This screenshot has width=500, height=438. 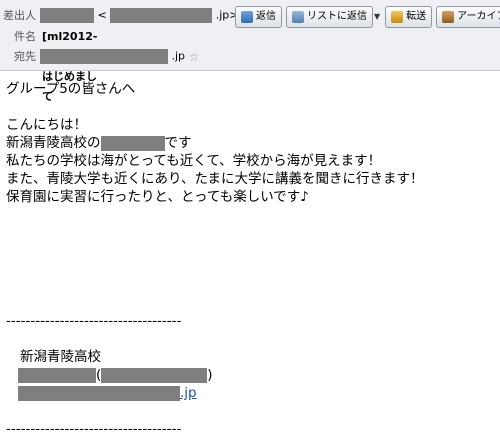 I want to click on reply-list-button: リストに返信, so click(x=329, y=17).